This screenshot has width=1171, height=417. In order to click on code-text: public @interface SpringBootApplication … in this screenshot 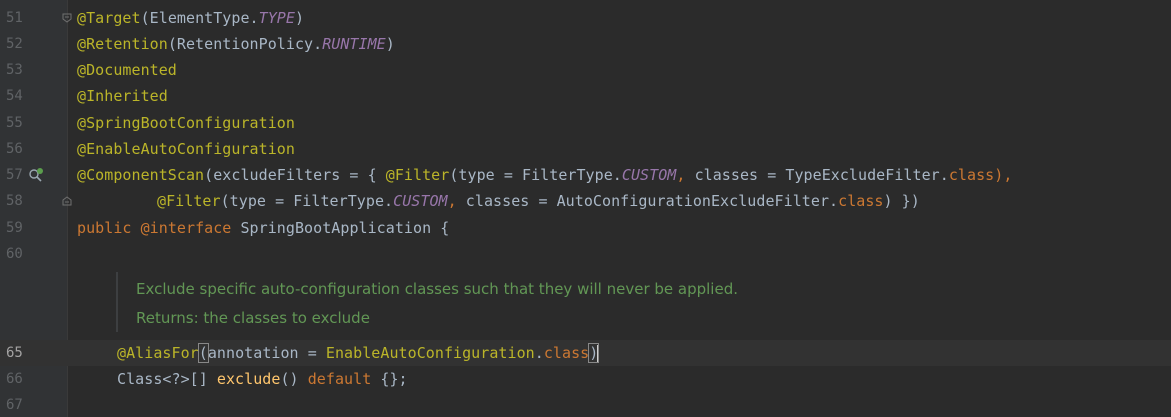, I will do `click(263, 228)`.